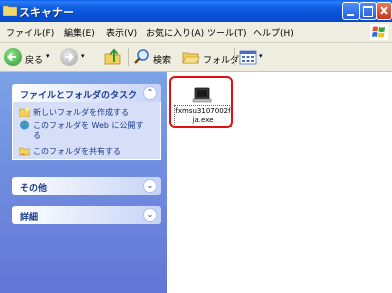 The height and width of the screenshot is (293, 392). I want to click on share-folder-icon, so click(24, 151).